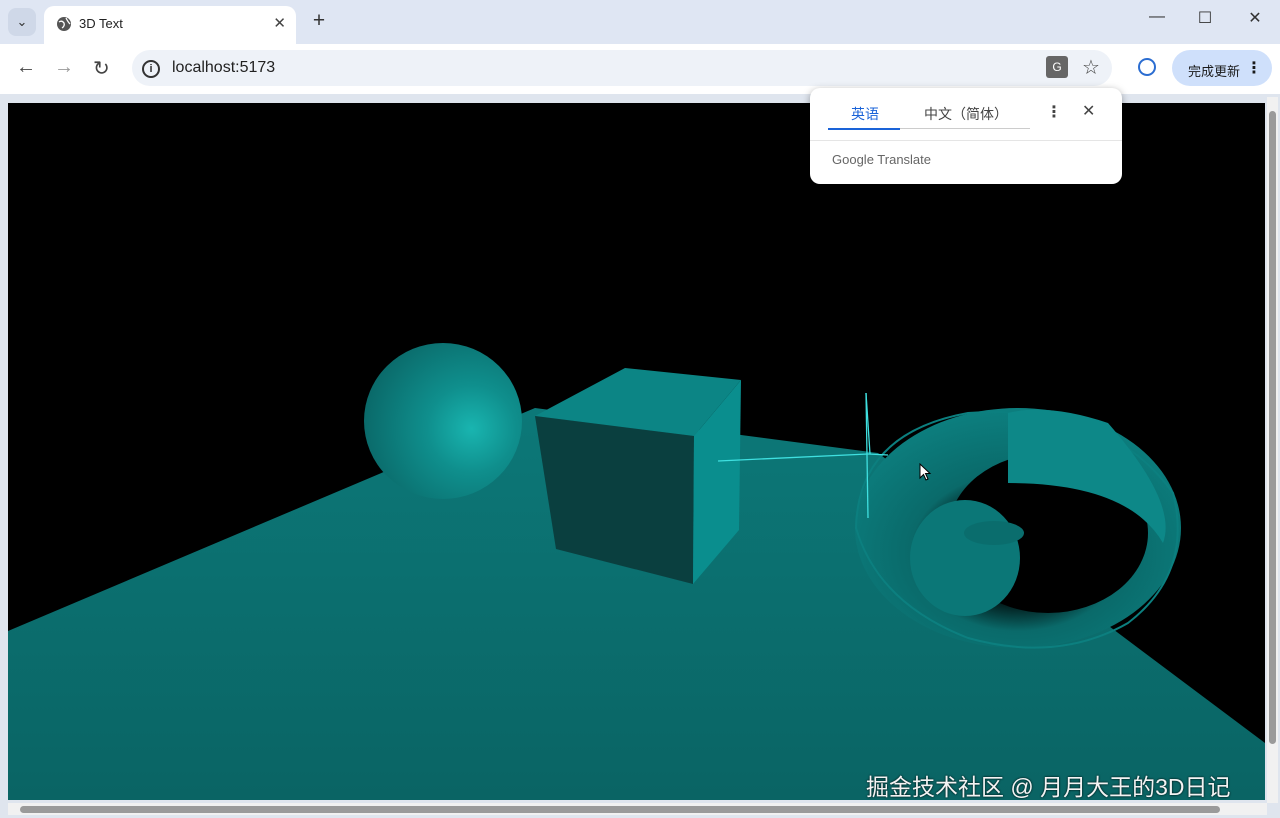 The height and width of the screenshot is (818, 1280). I want to click on tab-close-icon: ✕, so click(279, 23).